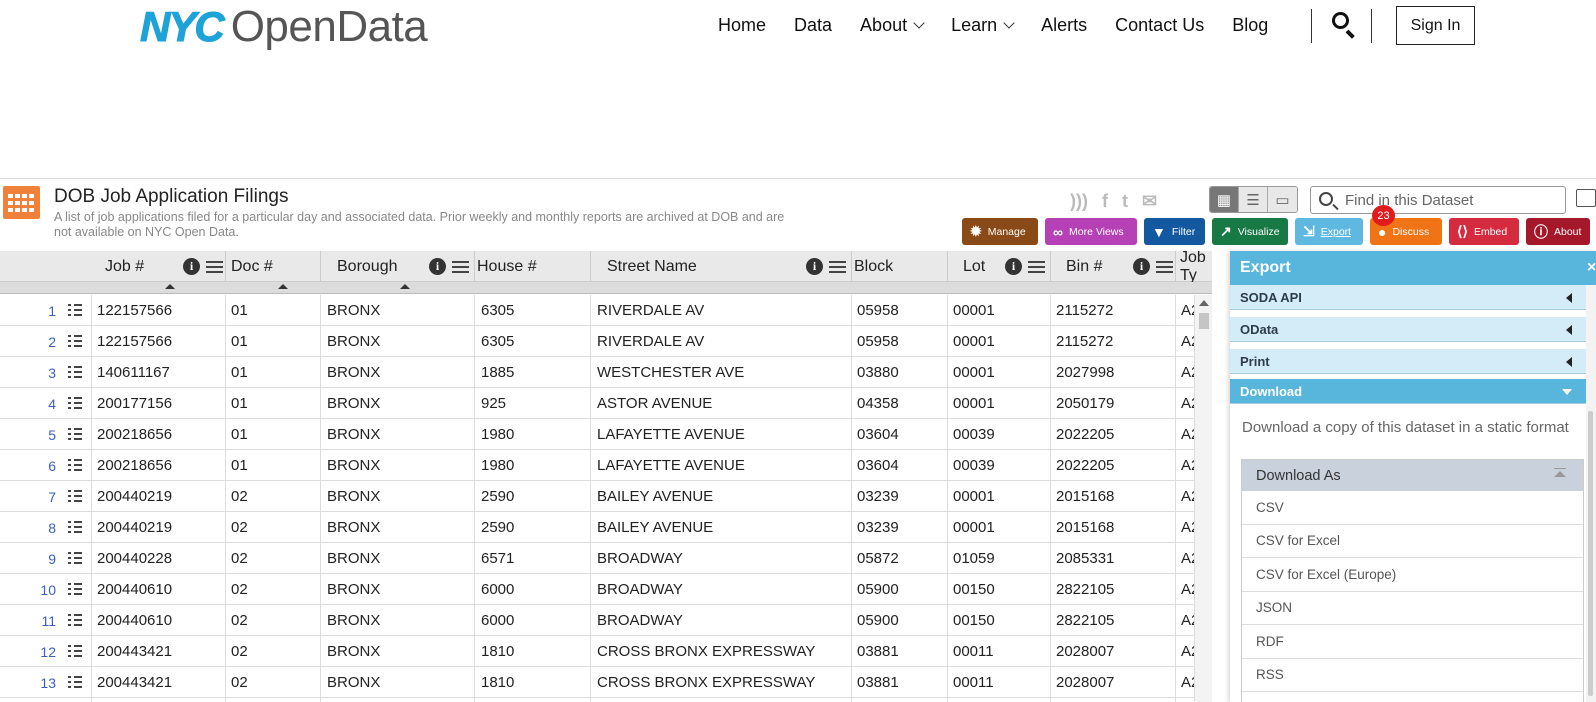 Image resolution: width=1596 pixels, height=702 pixels. What do you see at coordinates (367, 266) in the screenshot?
I see `column-header-borough: Borough` at bounding box center [367, 266].